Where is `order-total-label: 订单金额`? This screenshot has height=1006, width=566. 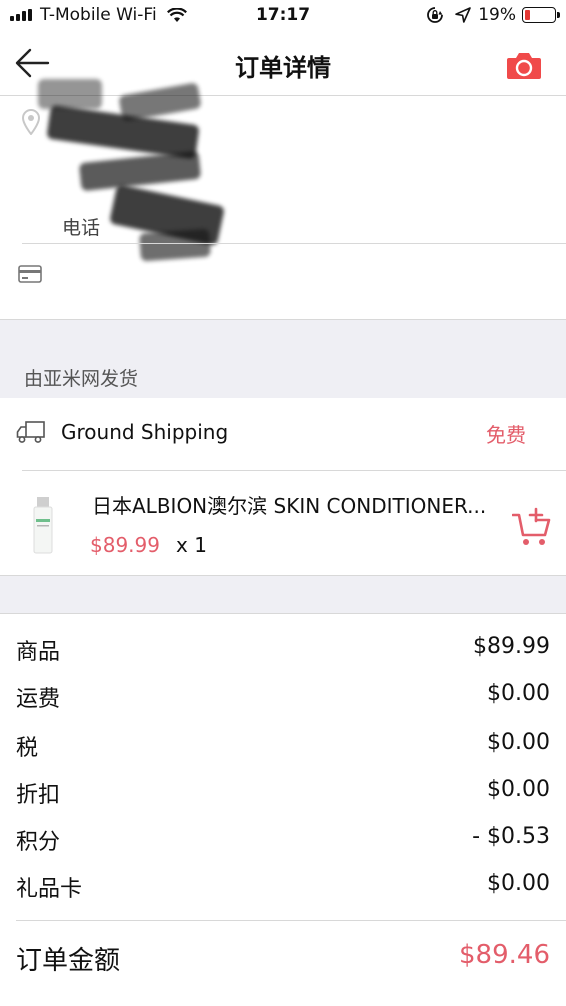 order-total-label: 订单金额 is located at coordinates (68, 961).